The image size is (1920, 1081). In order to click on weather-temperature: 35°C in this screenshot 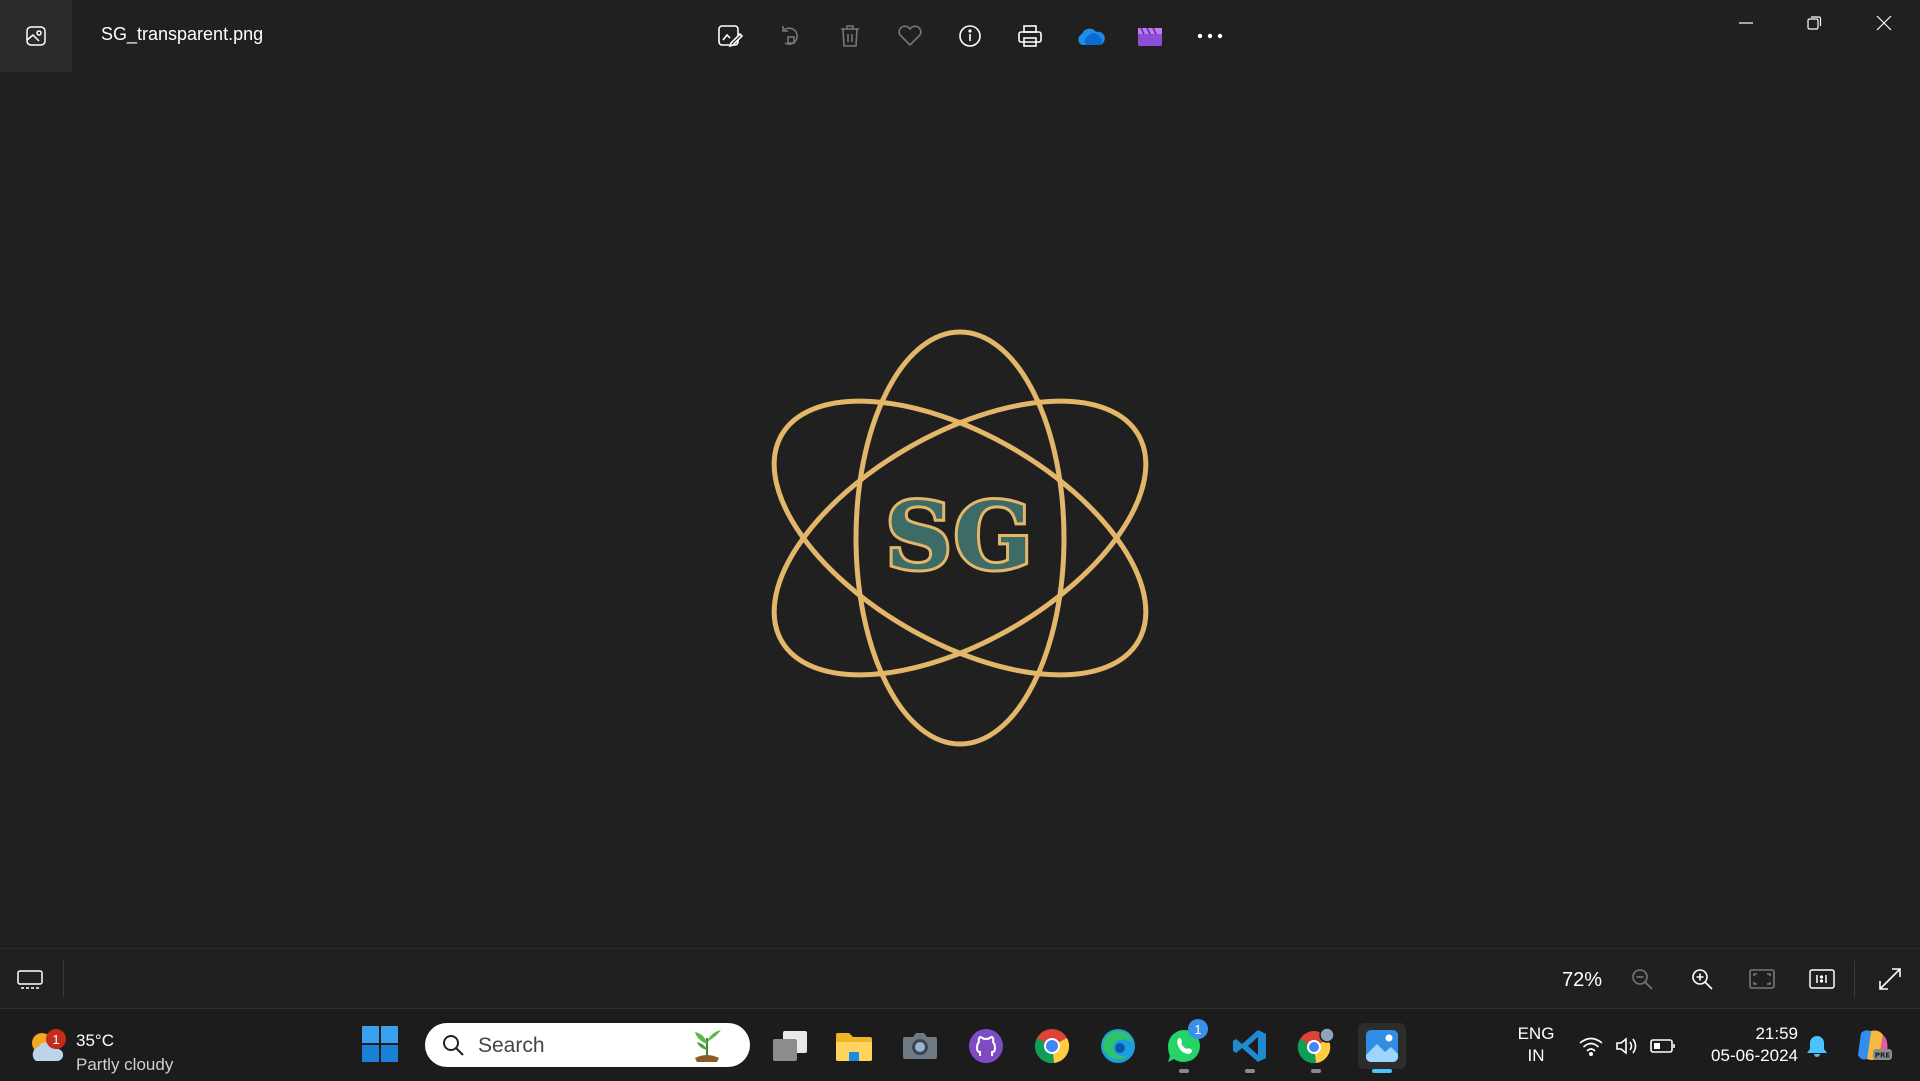, I will do `click(95, 1040)`.